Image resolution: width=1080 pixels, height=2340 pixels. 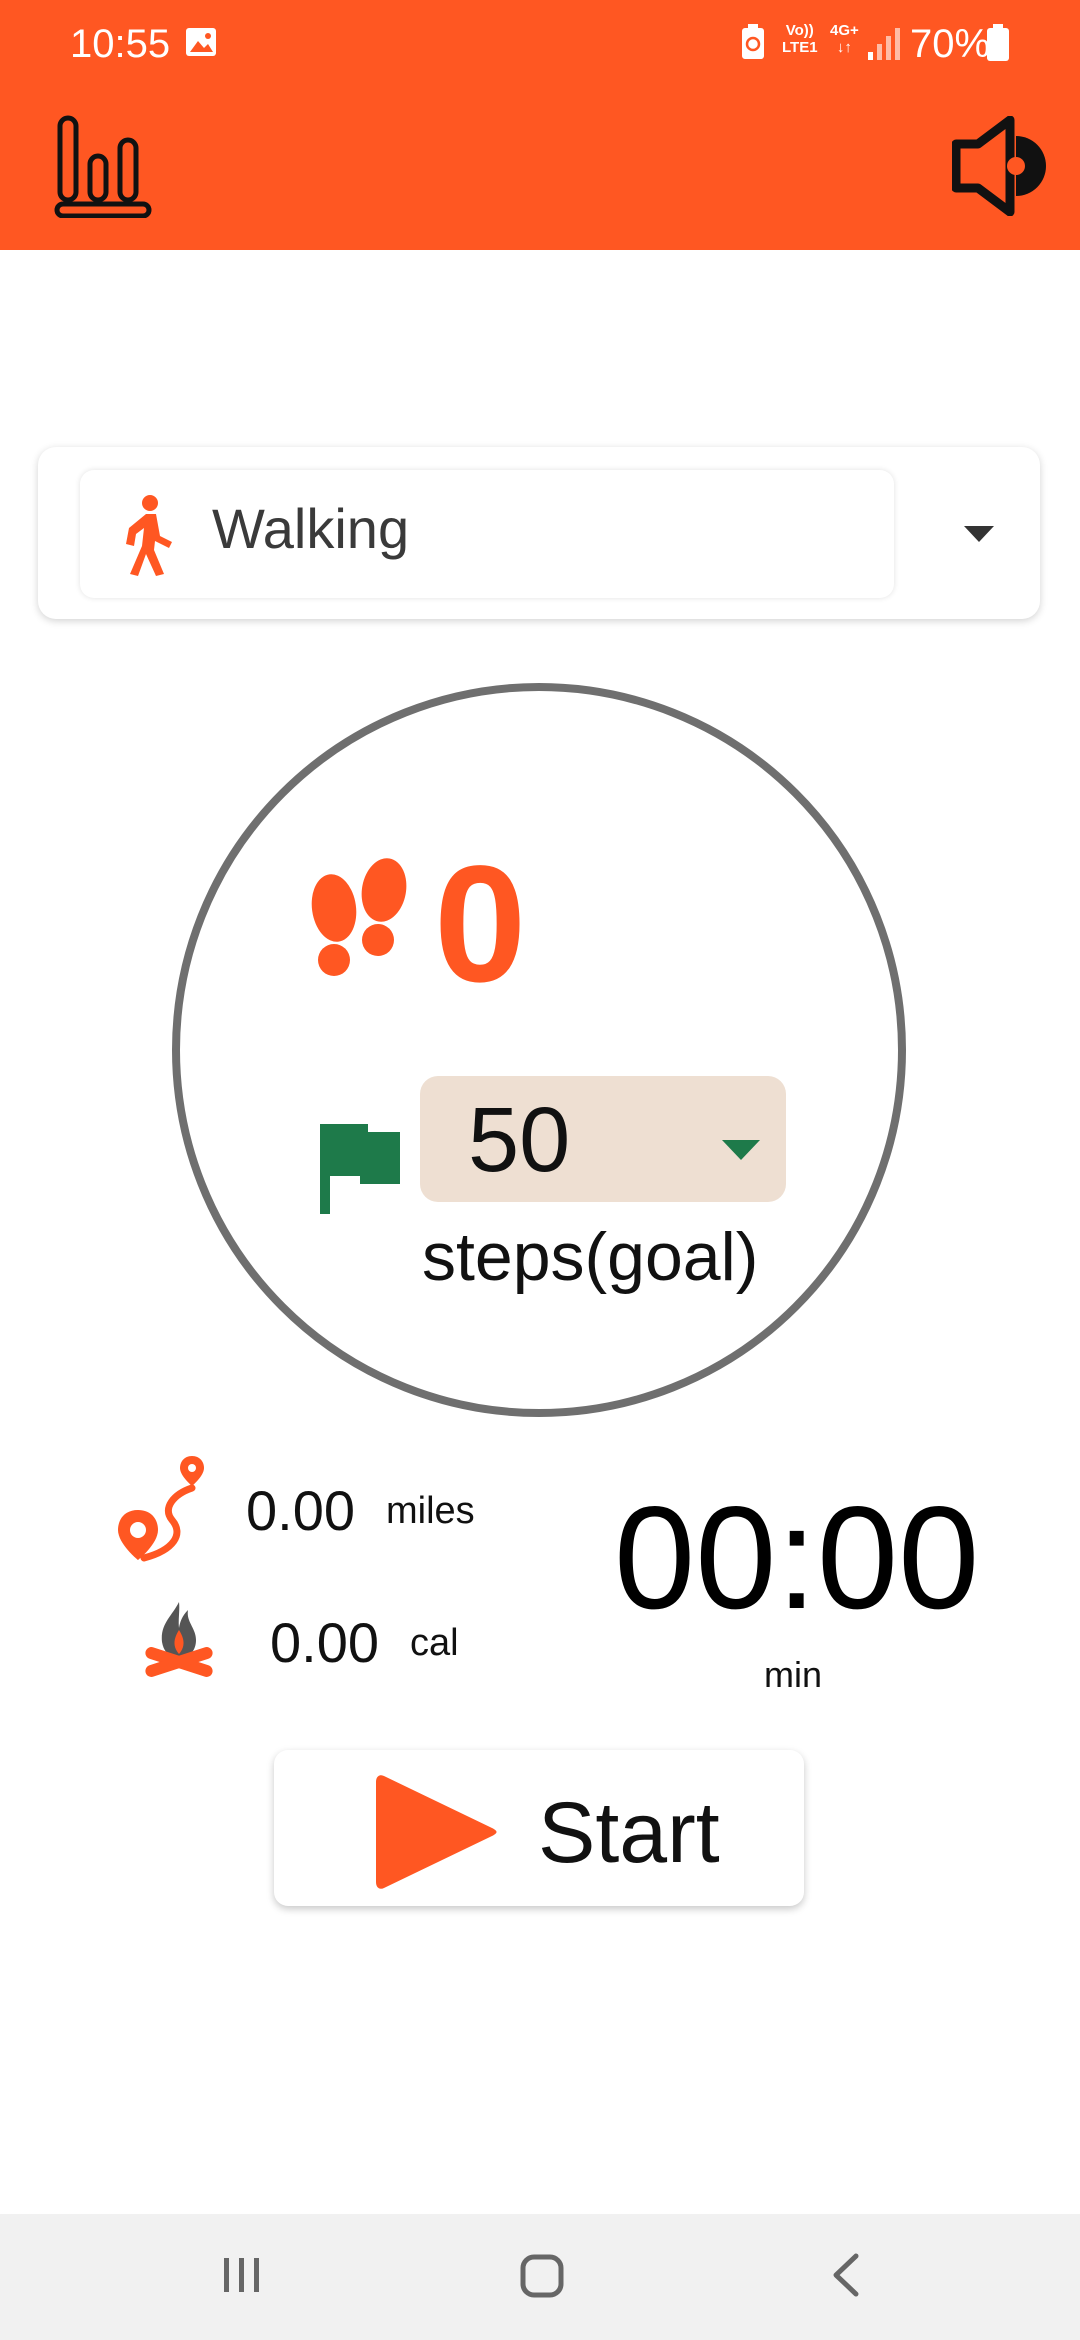 What do you see at coordinates (799, 30) in the screenshot?
I see `volte-label: Vo))` at bounding box center [799, 30].